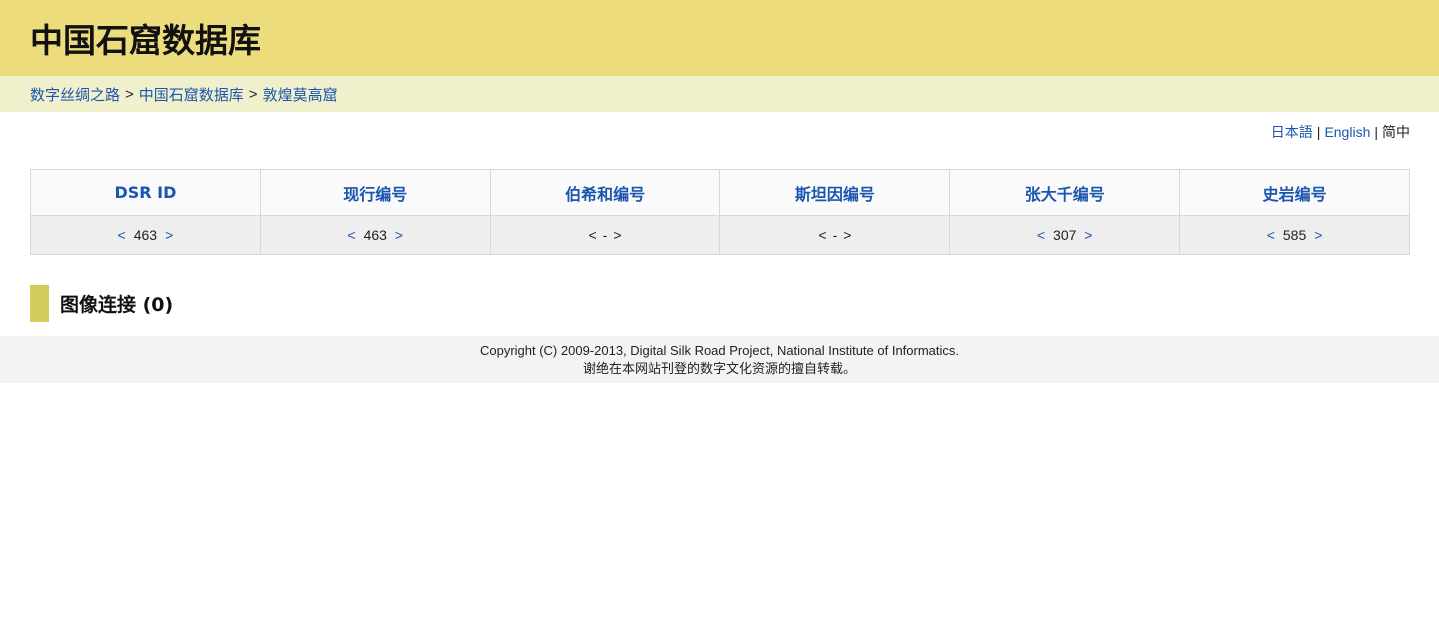  Describe the element at coordinates (191, 94) in the screenshot. I see `breadcrumb-link-china-caves: 中国石窟数据库` at that location.